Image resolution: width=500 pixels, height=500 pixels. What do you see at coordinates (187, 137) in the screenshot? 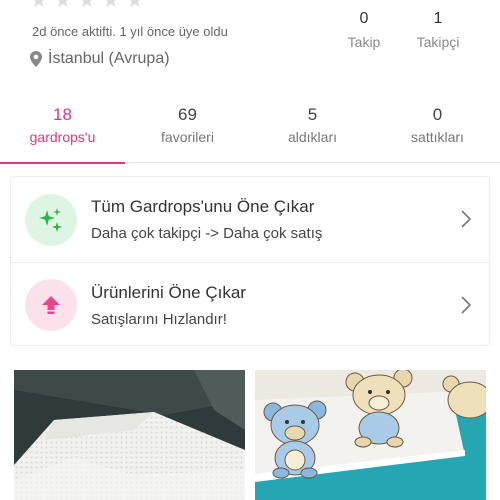
I see `tab-label: favorileri` at bounding box center [187, 137].